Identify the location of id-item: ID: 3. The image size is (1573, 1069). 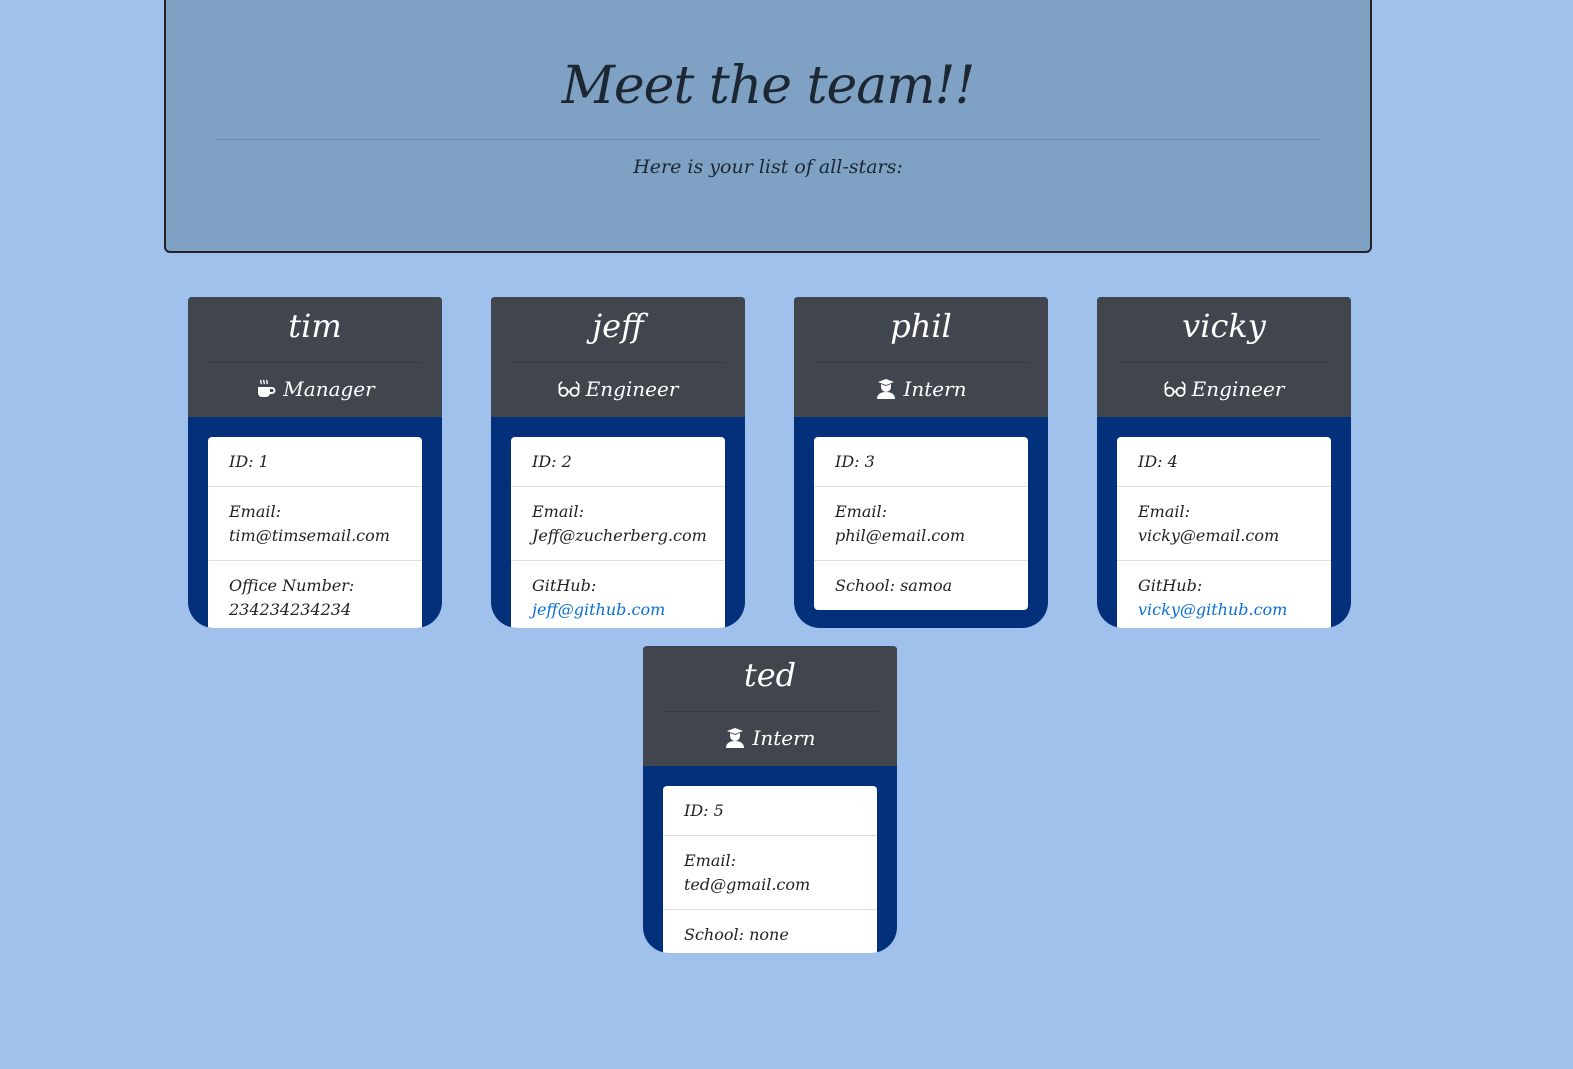
(921, 462).